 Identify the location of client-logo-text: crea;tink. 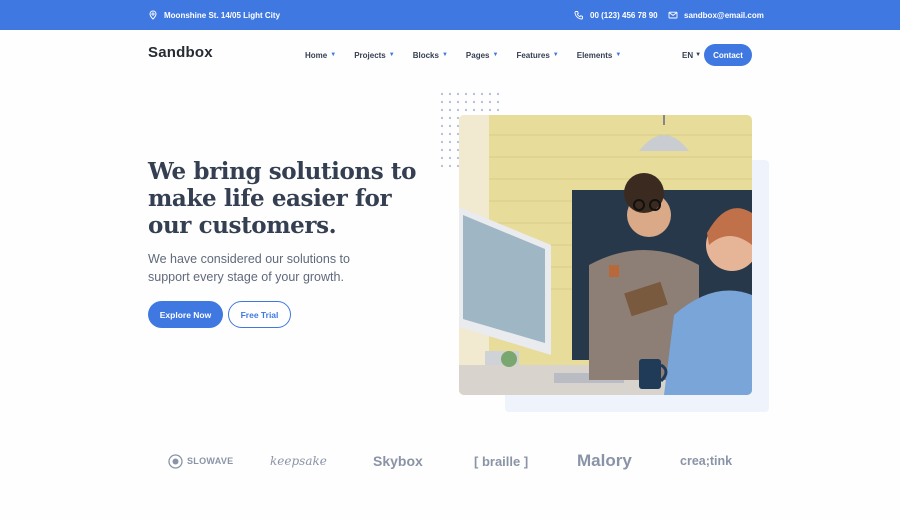
(706, 461).